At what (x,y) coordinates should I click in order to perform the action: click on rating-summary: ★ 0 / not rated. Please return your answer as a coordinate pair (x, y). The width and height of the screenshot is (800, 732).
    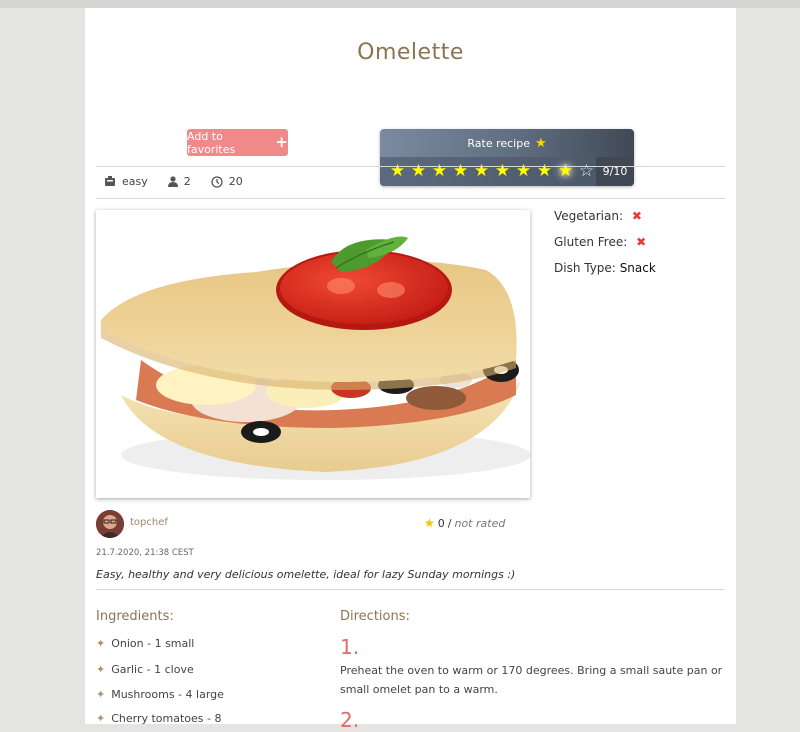
    Looking at the image, I should click on (464, 523).